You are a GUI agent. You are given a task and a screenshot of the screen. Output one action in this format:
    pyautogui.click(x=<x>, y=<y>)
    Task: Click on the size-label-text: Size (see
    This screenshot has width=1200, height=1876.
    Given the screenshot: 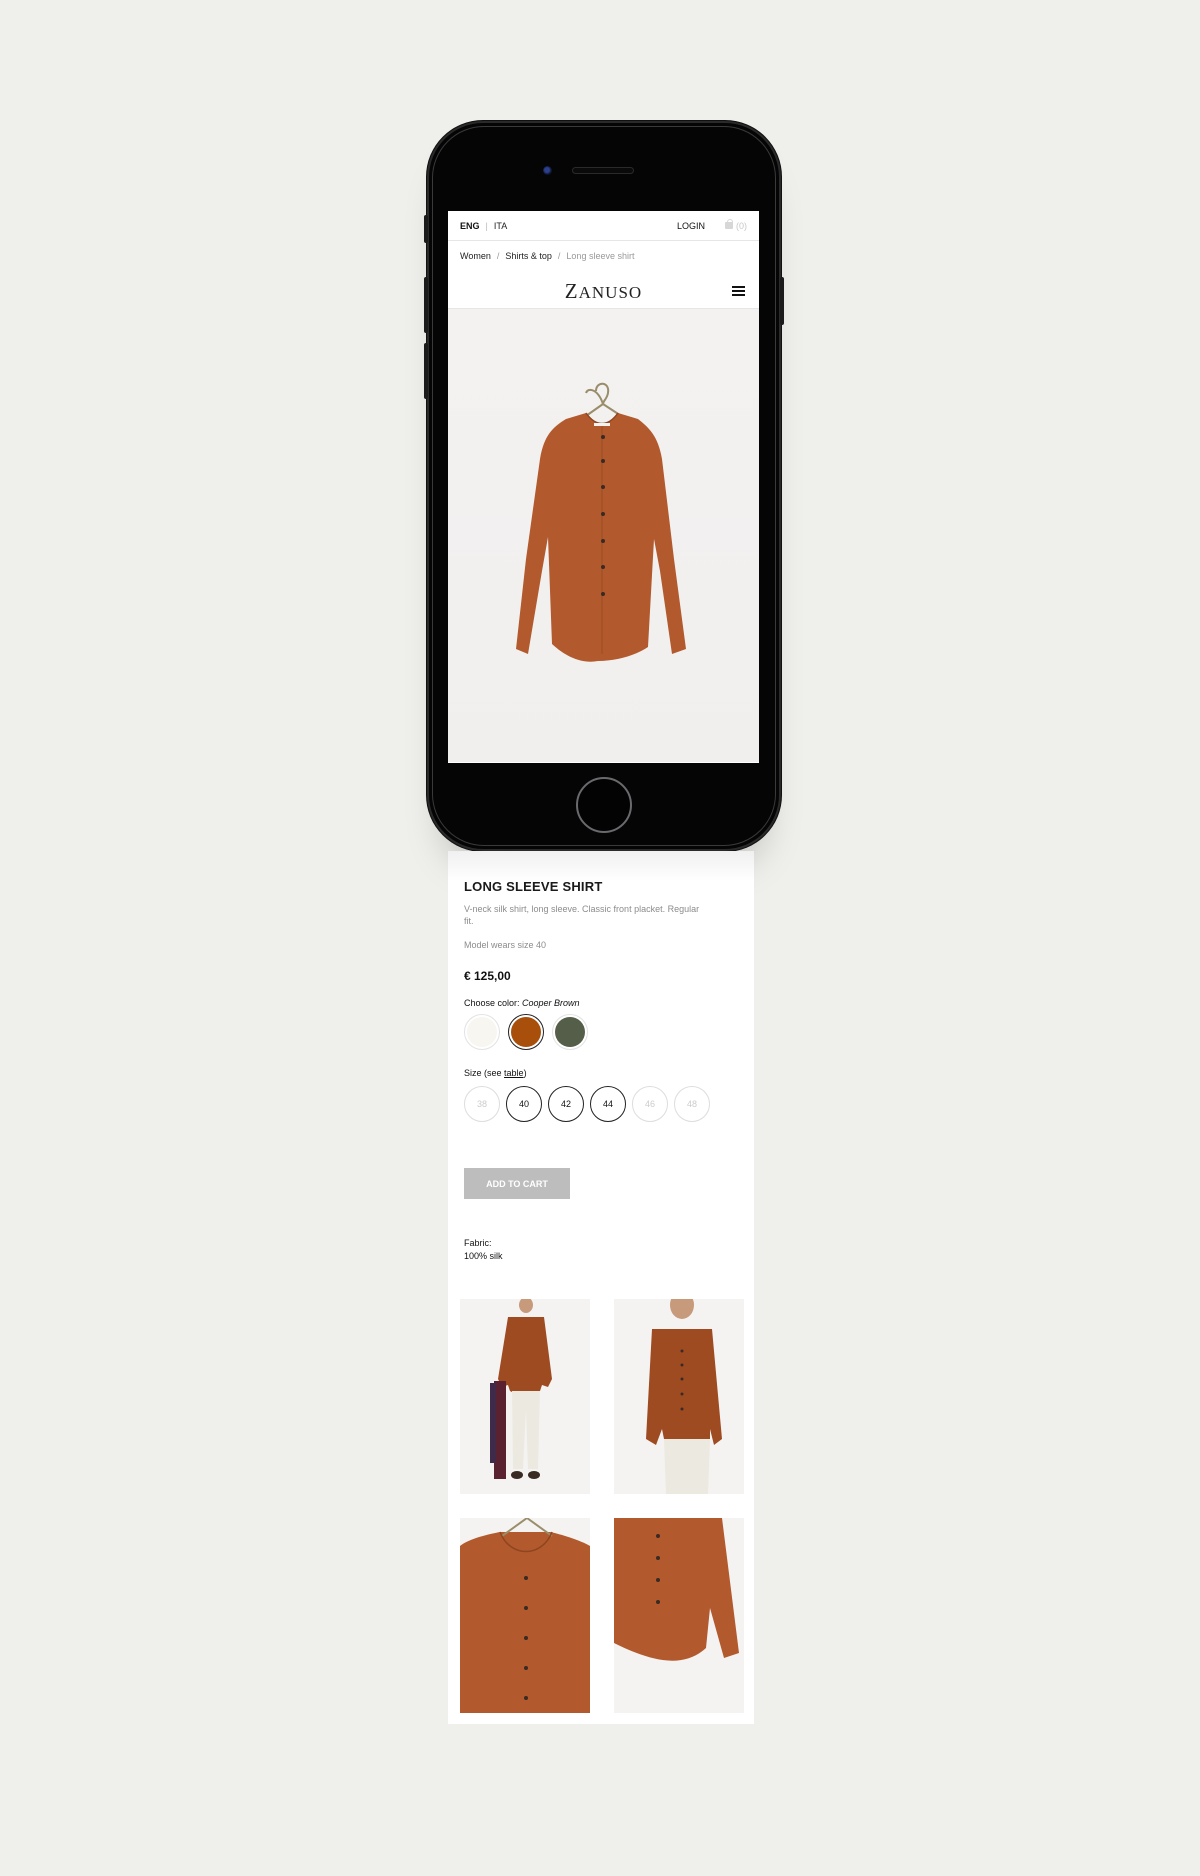 What is the action you would take?
    pyautogui.click(x=484, y=1073)
    